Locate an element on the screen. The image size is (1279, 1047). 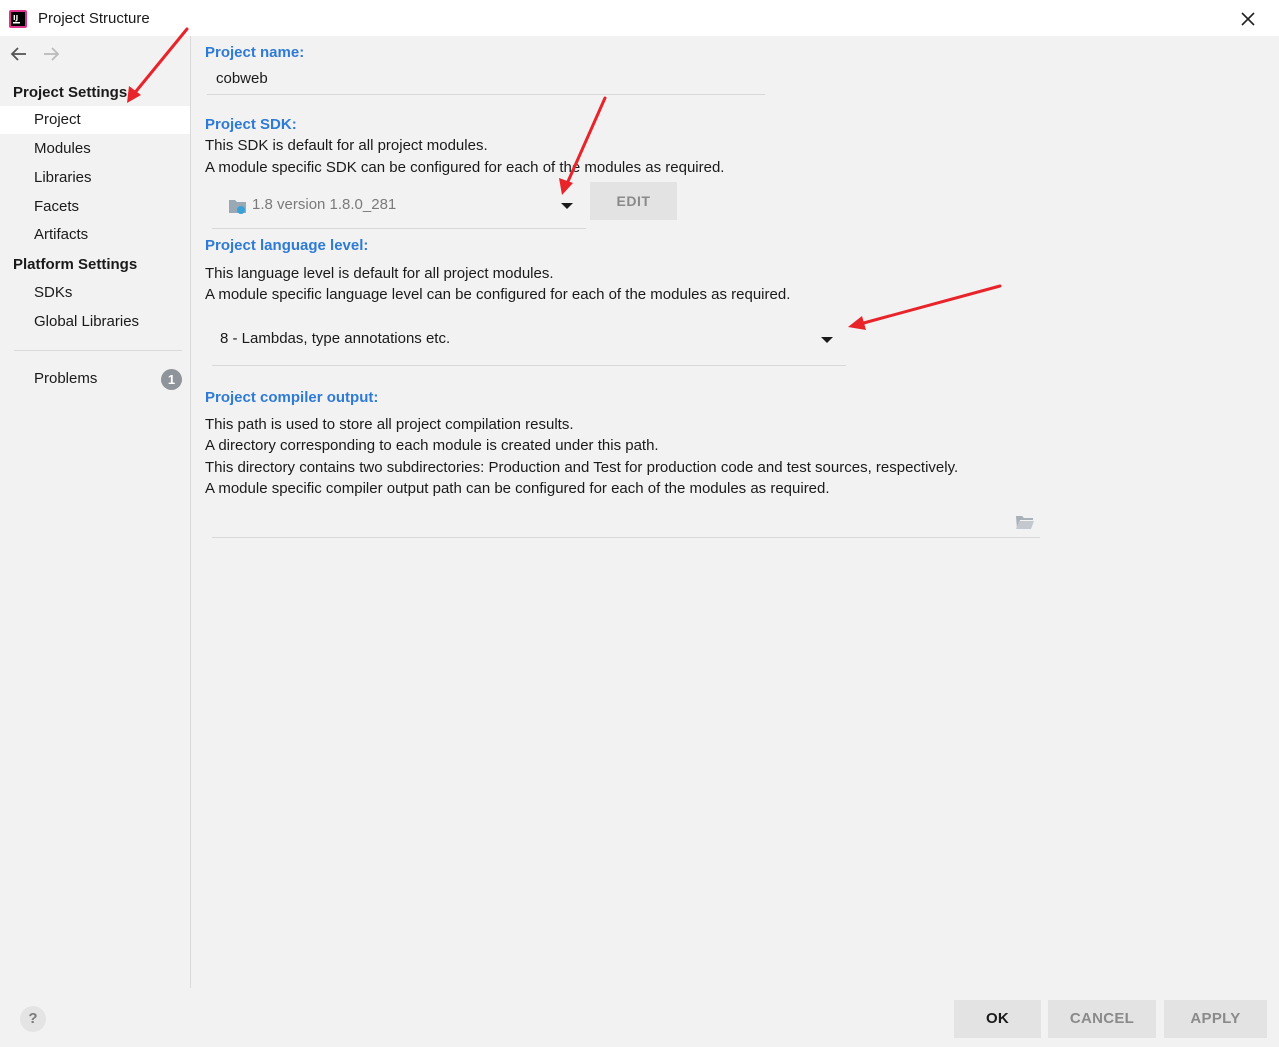
compiler-output-title: Project compiler output: is located at coordinates (292, 397).